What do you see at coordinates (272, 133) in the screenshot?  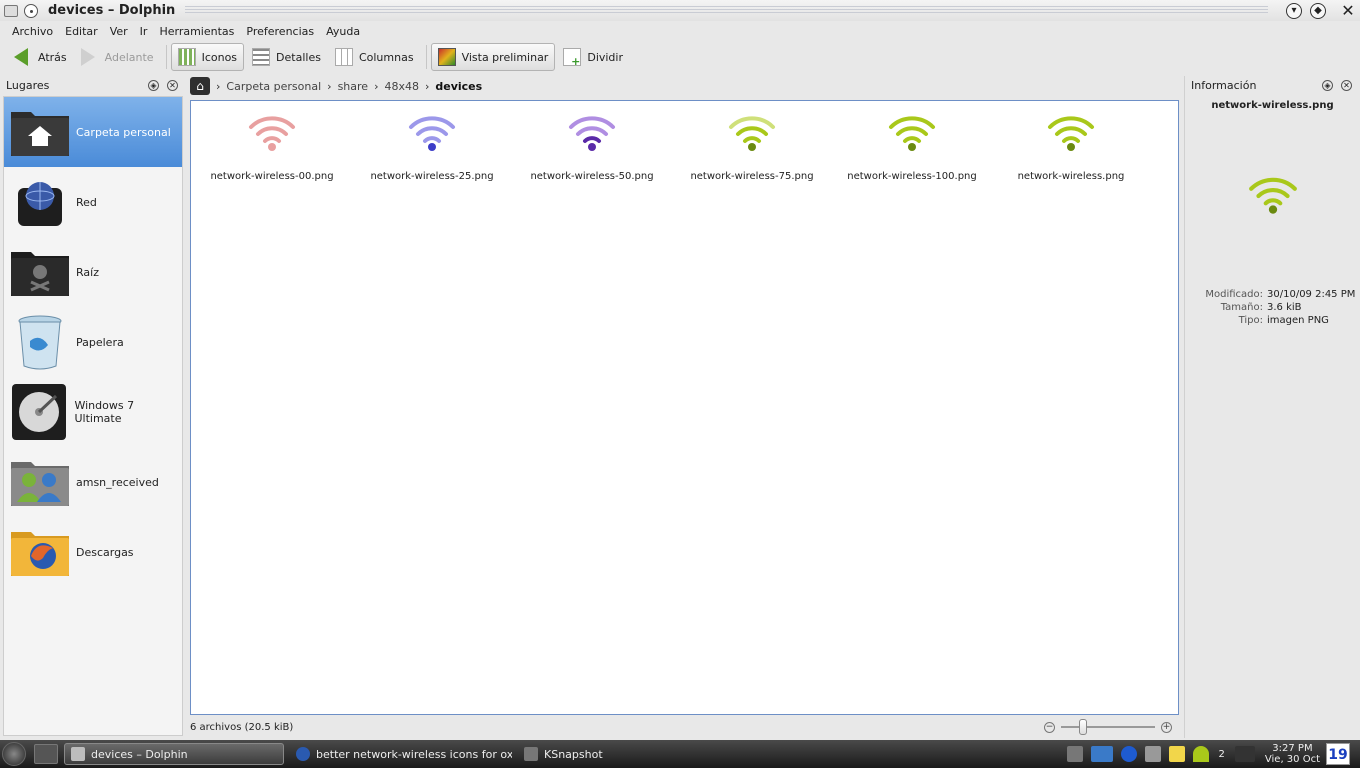 I see `wireless-00-icon` at bounding box center [272, 133].